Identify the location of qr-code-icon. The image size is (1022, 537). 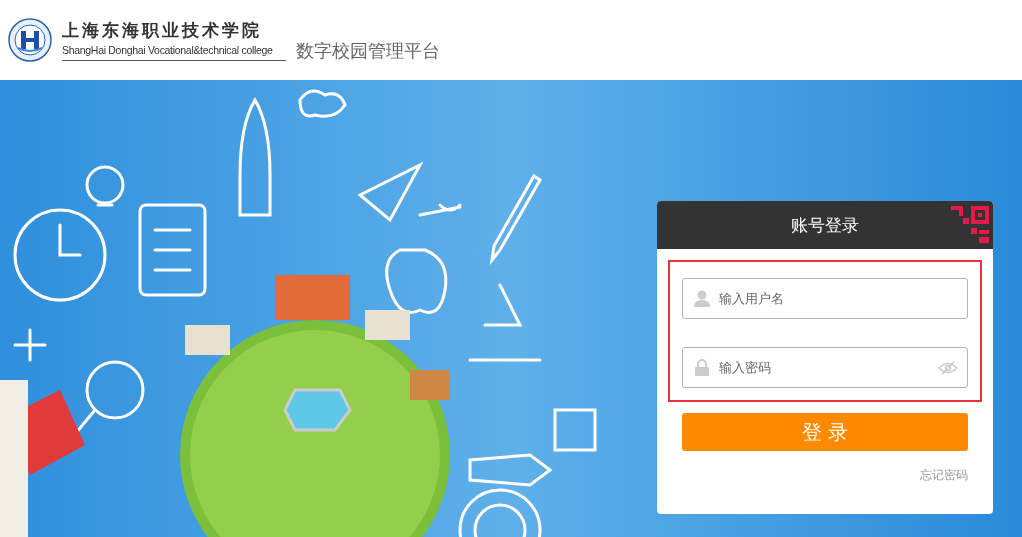
(970, 225).